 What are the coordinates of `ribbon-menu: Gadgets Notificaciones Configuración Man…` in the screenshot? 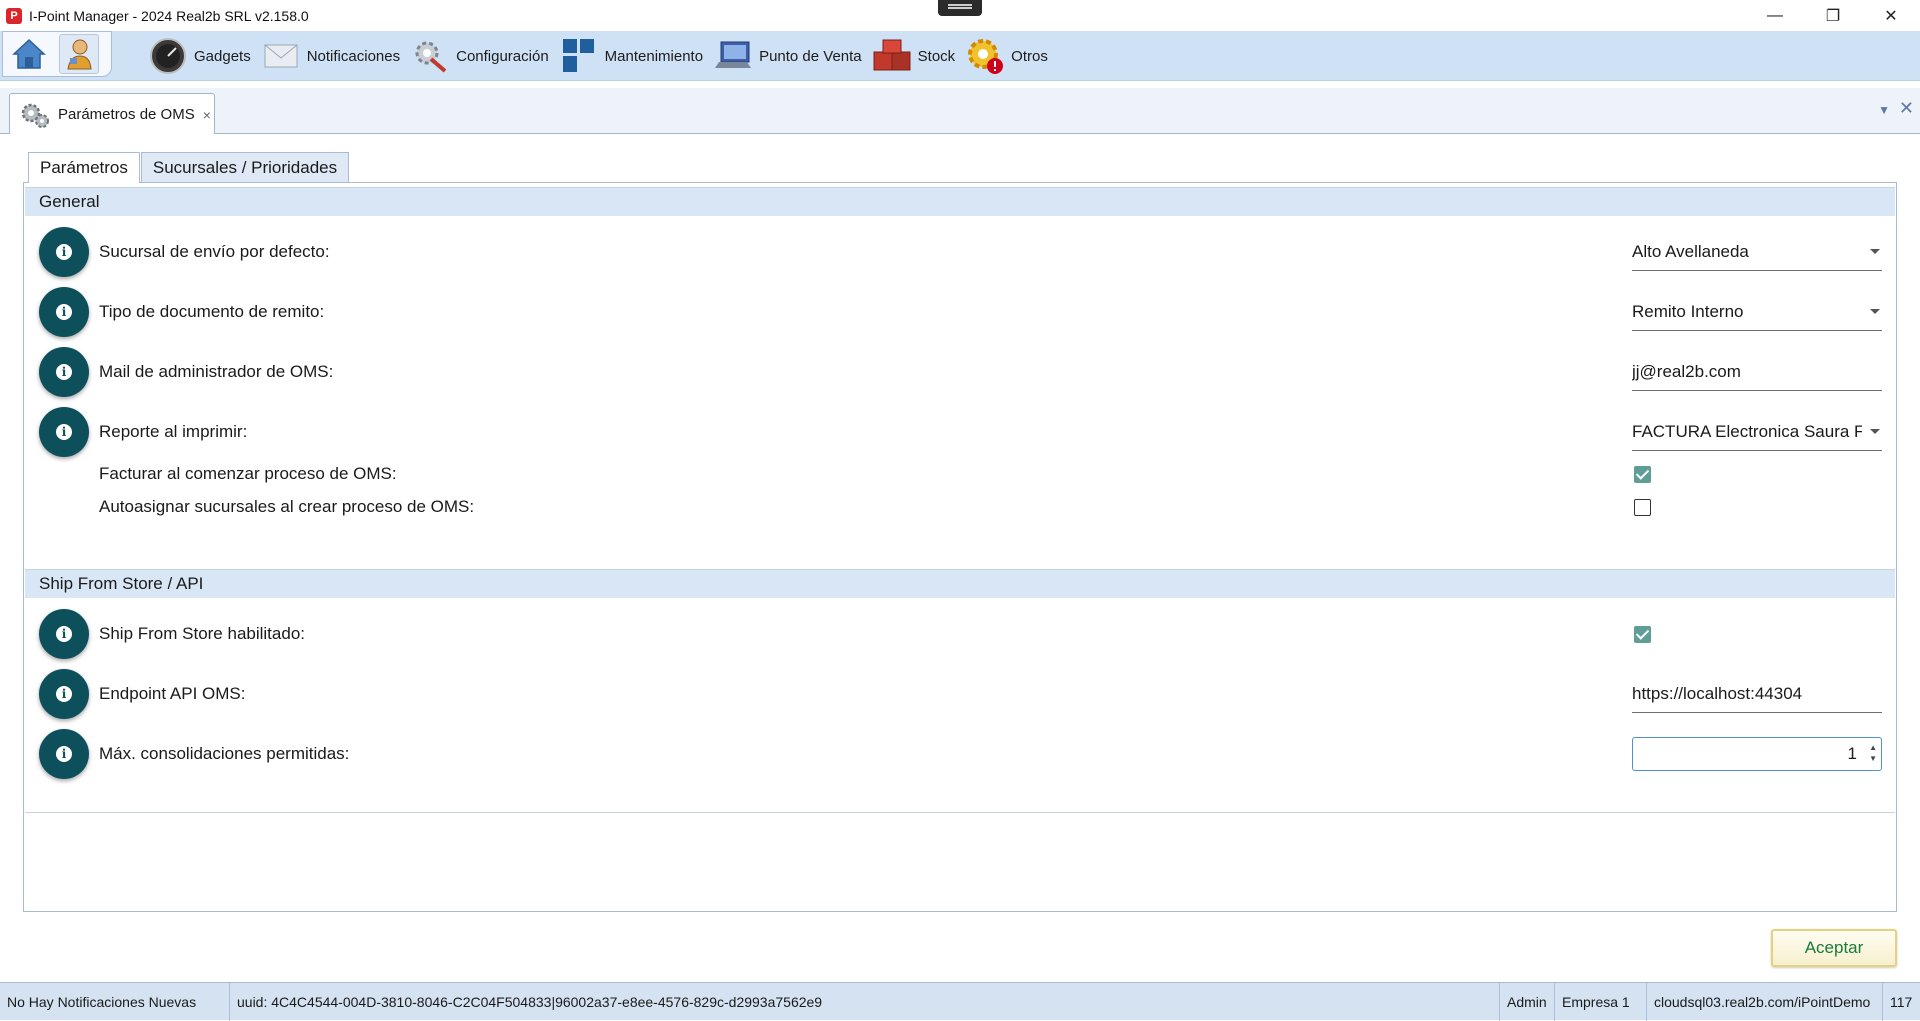 It's located at (603, 56).